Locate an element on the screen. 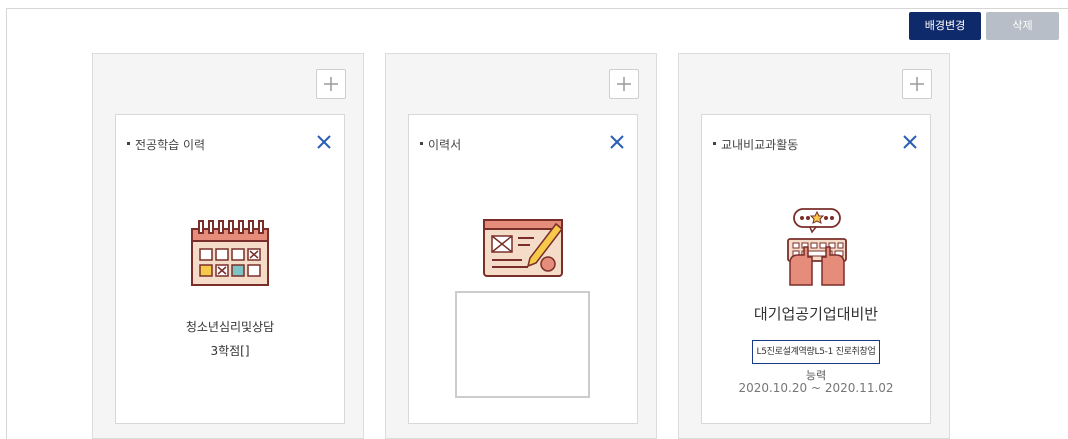 The image size is (1068, 439). competency-tag: L5진로설계역량L5-1 진로취창업 is located at coordinates (816, 352).